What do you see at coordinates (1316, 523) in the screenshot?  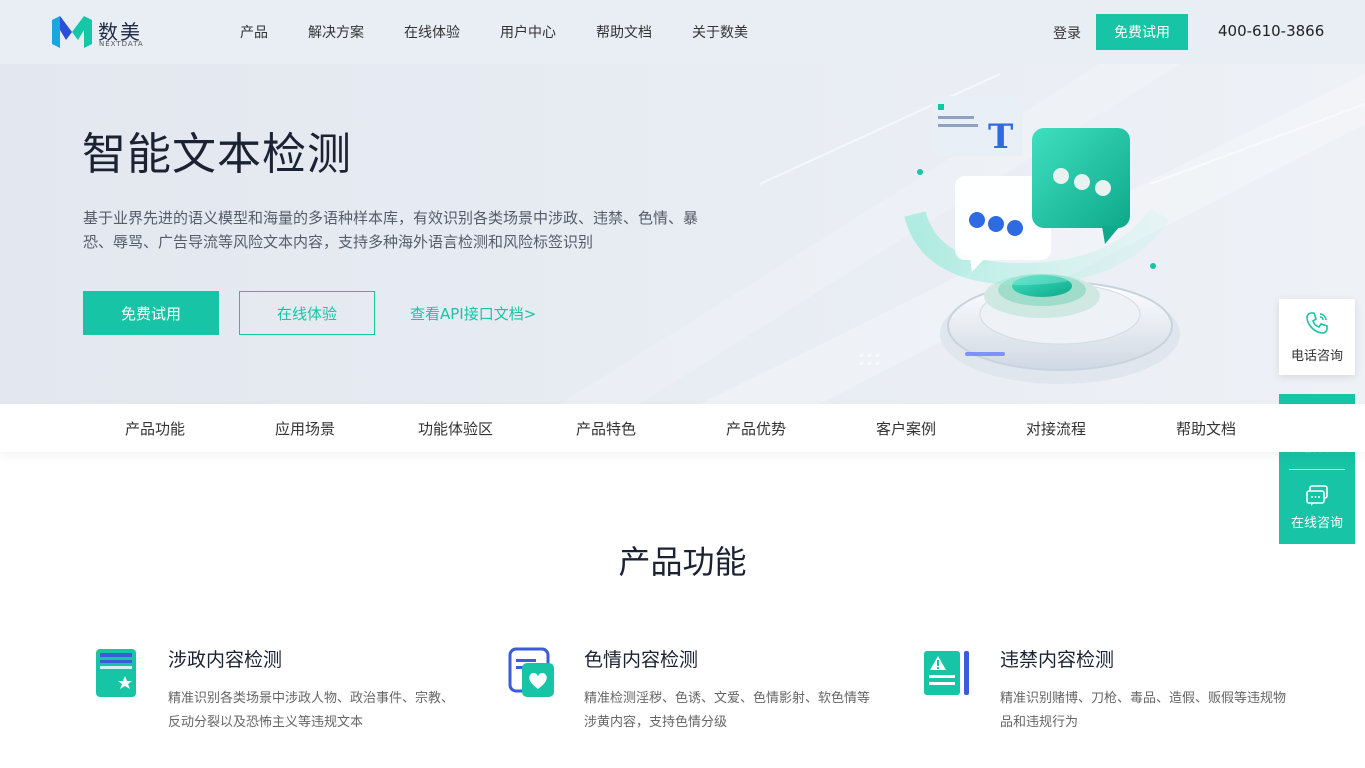 I see `side-online-label: 在线咨询` at bounding box center [1316, 523].